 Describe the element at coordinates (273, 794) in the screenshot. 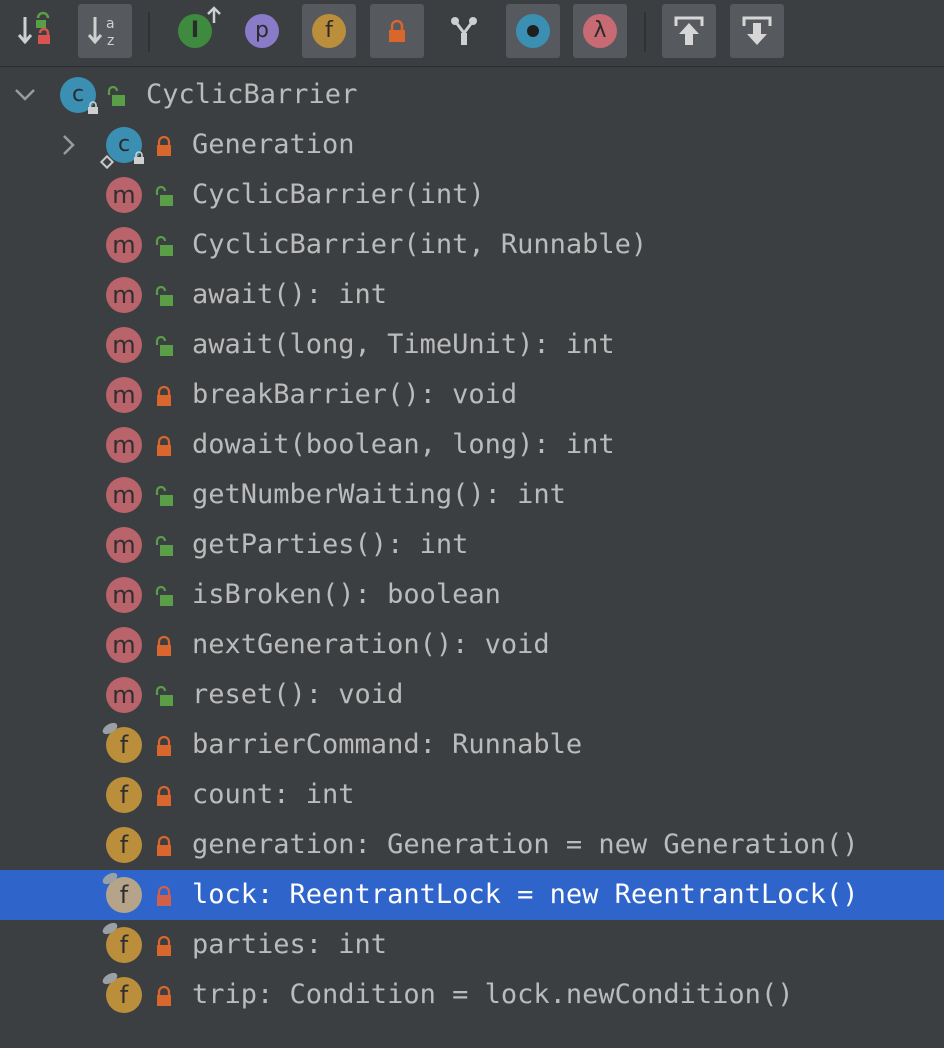

I see `tree-item-label: count: int` at that location.